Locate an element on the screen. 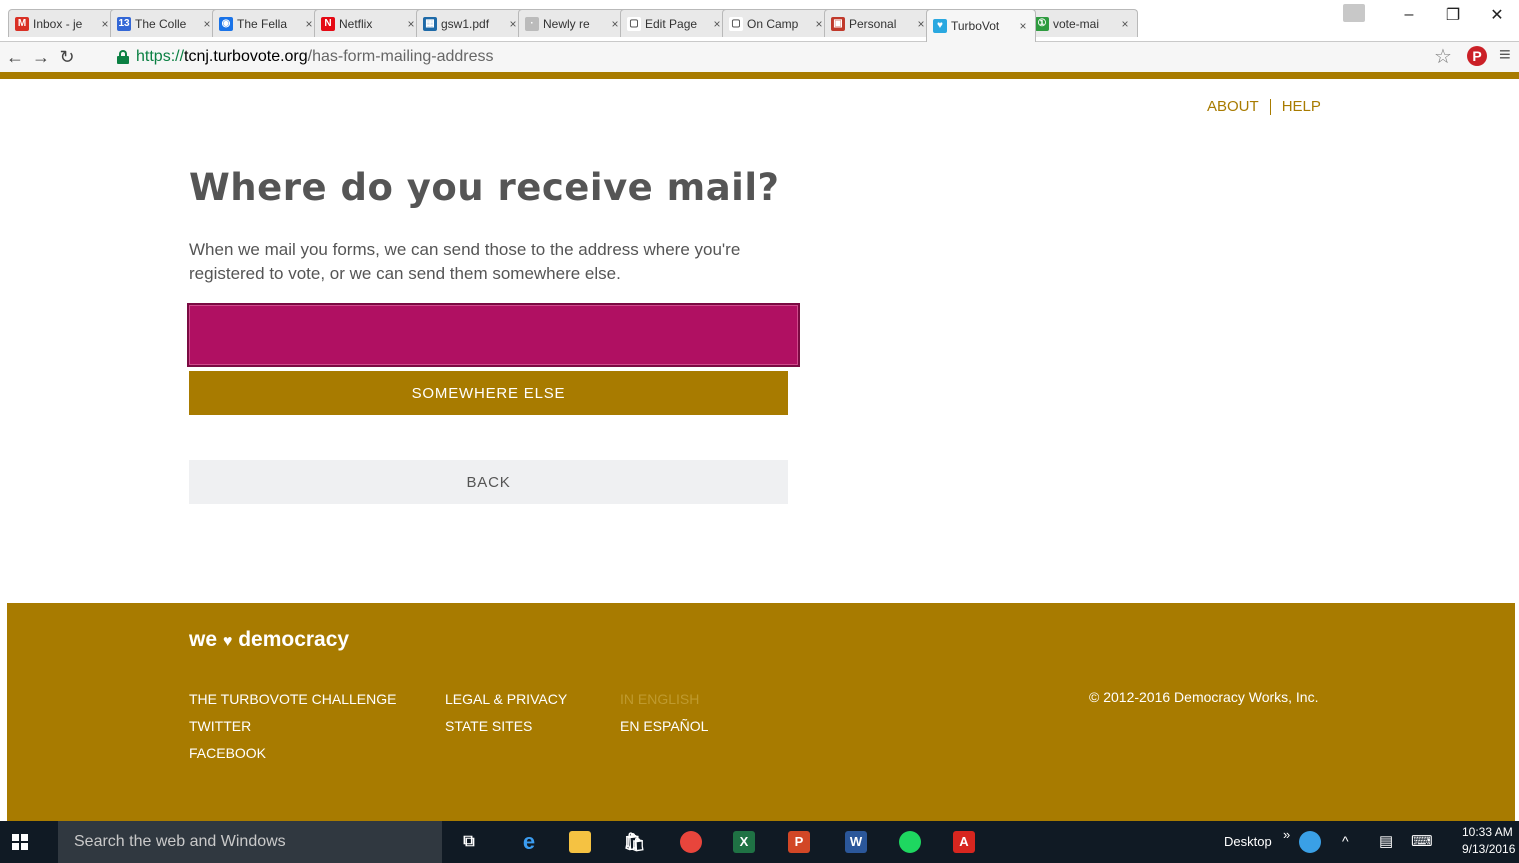 The height and width of the screenshot is (863, 1519). browser-tab: M Inbox - je × is located at coordinates (63, 23).